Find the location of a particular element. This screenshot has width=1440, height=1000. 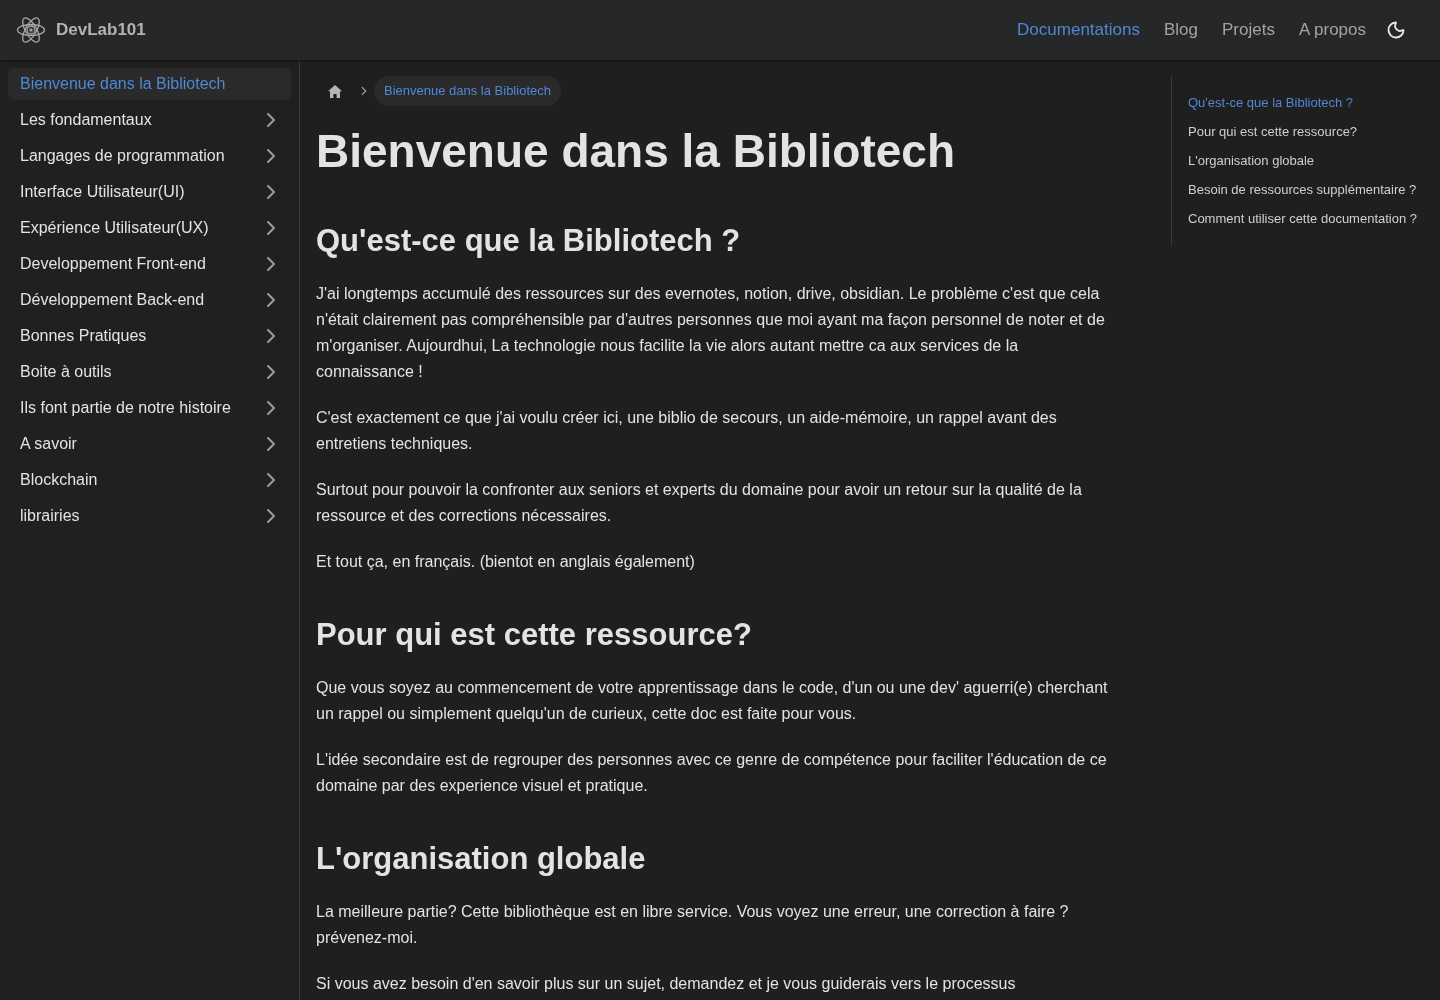

sidebar-item: Ils font partie de notre histoire is located at coordinates (149, 408).